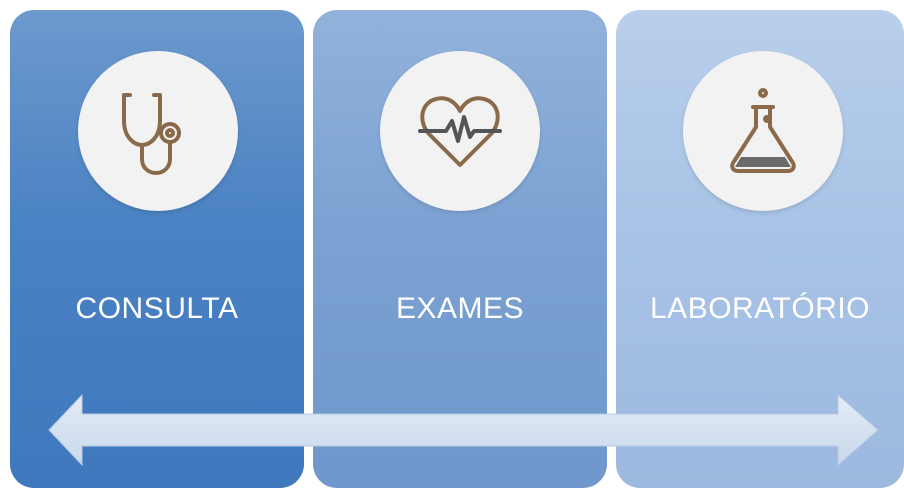  Describe the element at coordinates (460, 308) in the screenshot. I see `step-label: EXAMES` at that location.